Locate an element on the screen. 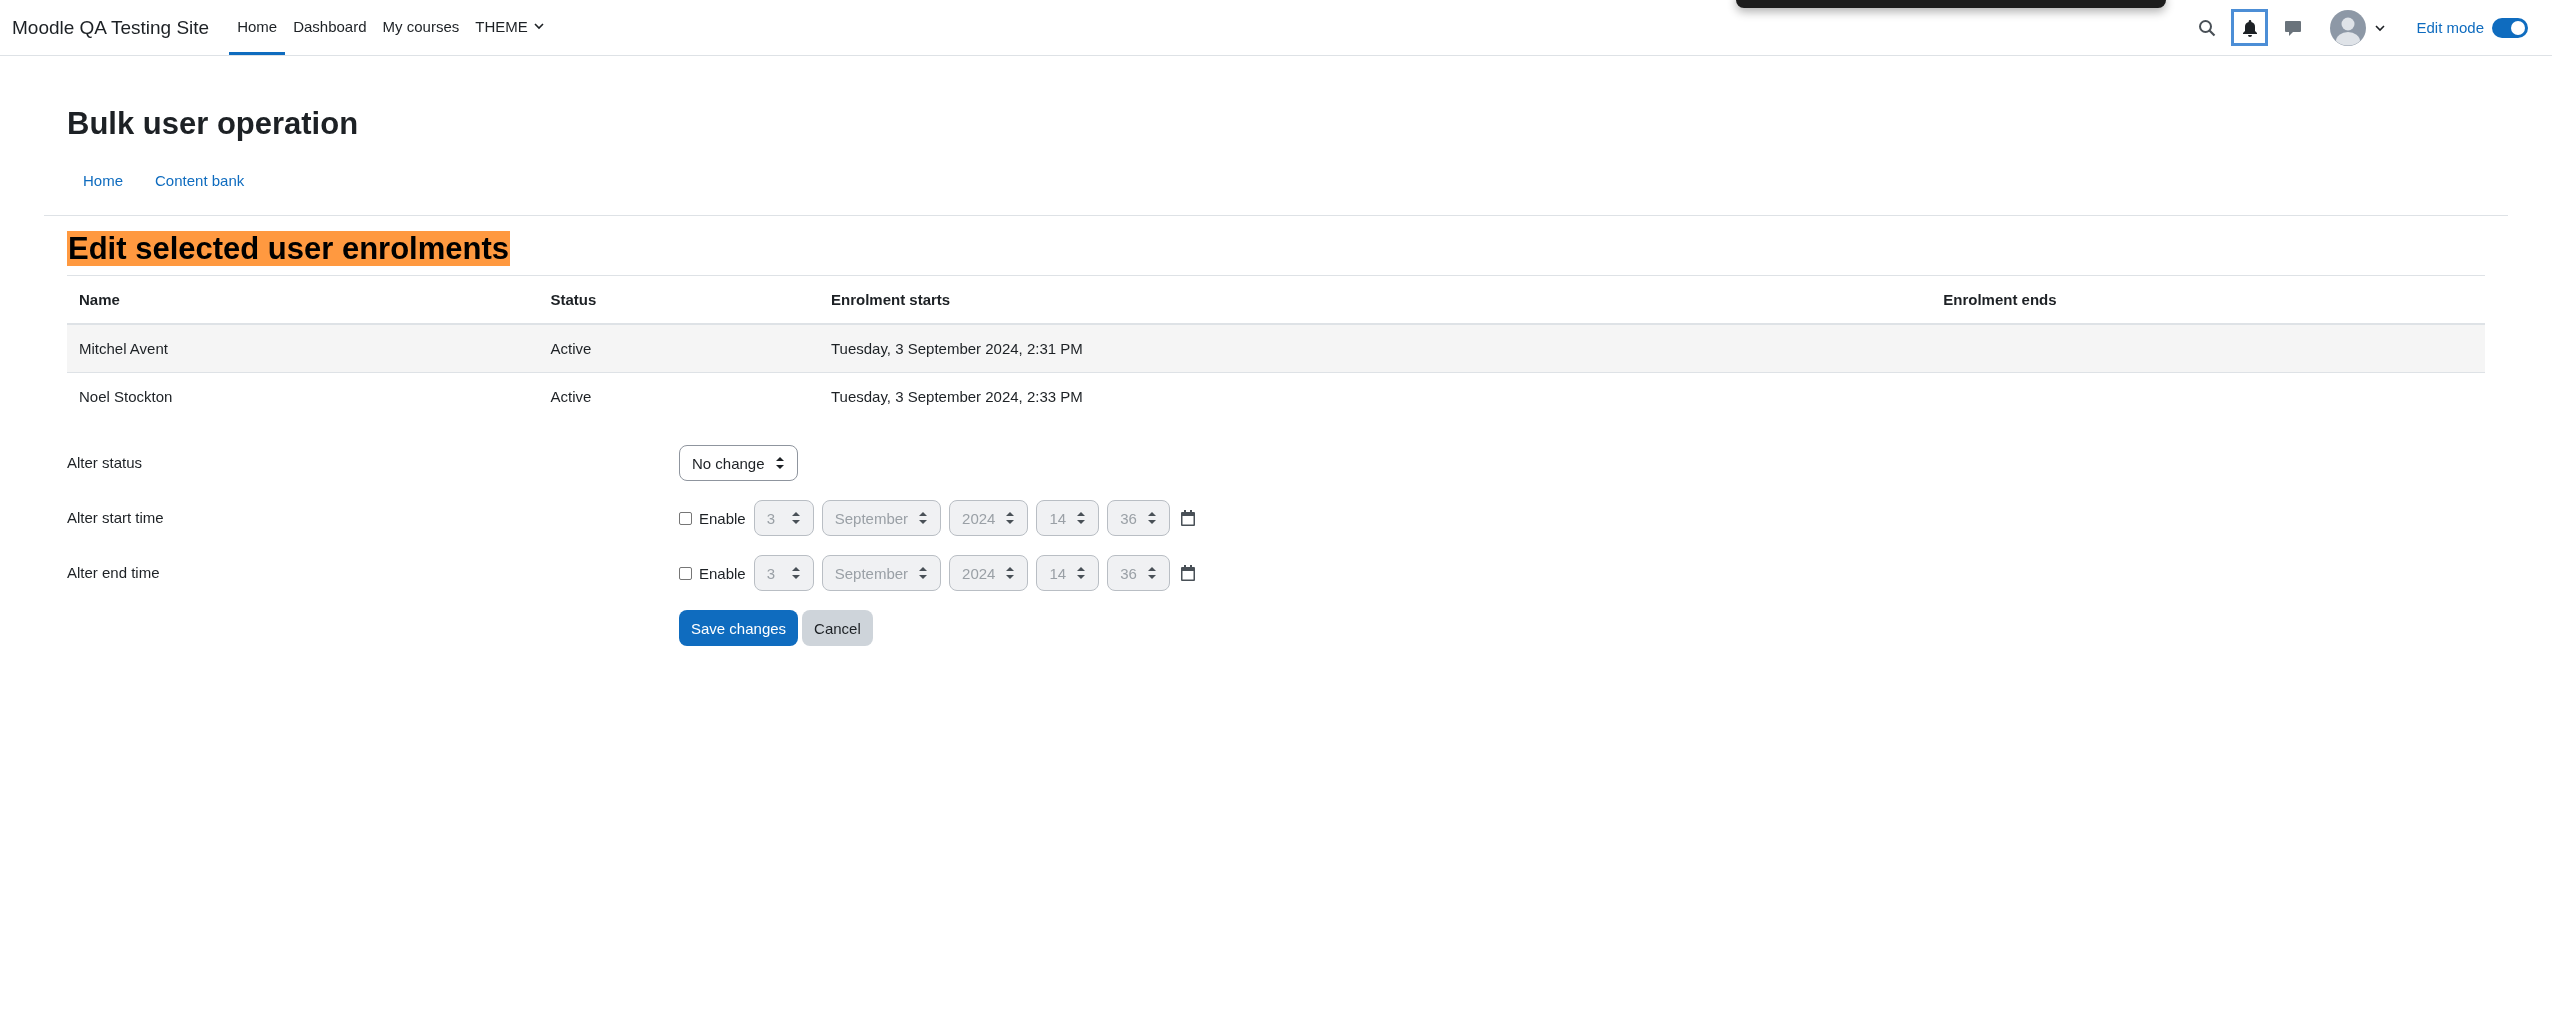 The image size is (2552, 1025). field-label: Alter start time is located at coordinates (116, 517).